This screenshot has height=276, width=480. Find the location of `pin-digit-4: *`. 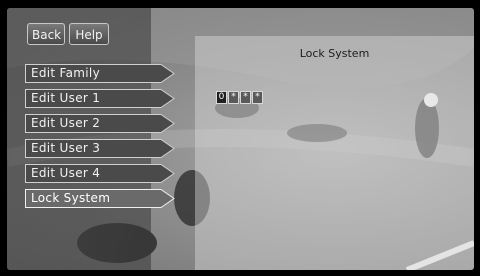

pin-digit-4: * is located at coordinates (257, 97).